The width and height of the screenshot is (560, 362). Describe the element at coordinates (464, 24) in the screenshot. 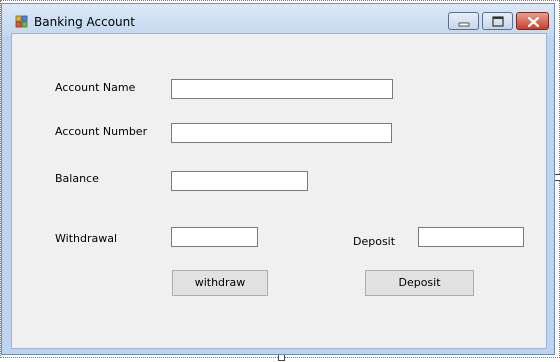

I see `minimize-icon` at that location.